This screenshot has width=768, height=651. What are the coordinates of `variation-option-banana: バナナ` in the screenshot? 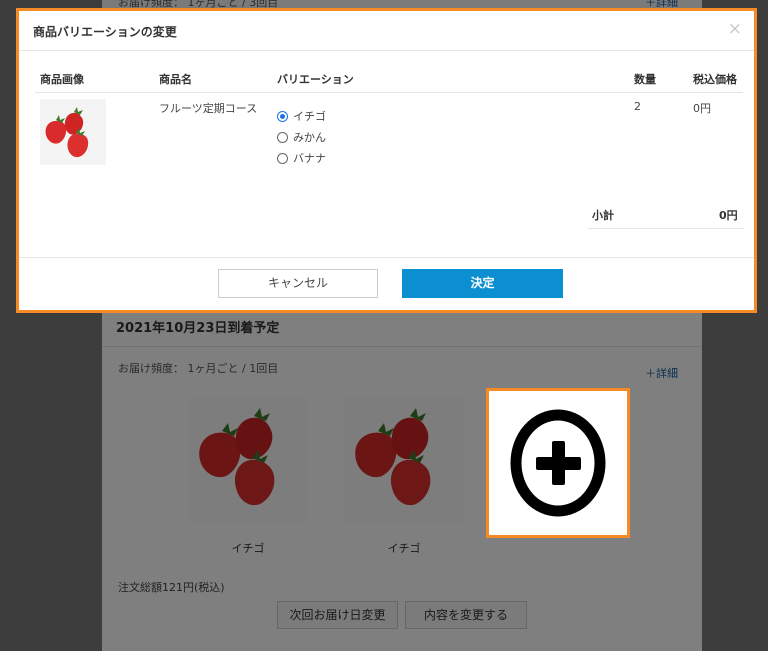 It's located at (301, 158).